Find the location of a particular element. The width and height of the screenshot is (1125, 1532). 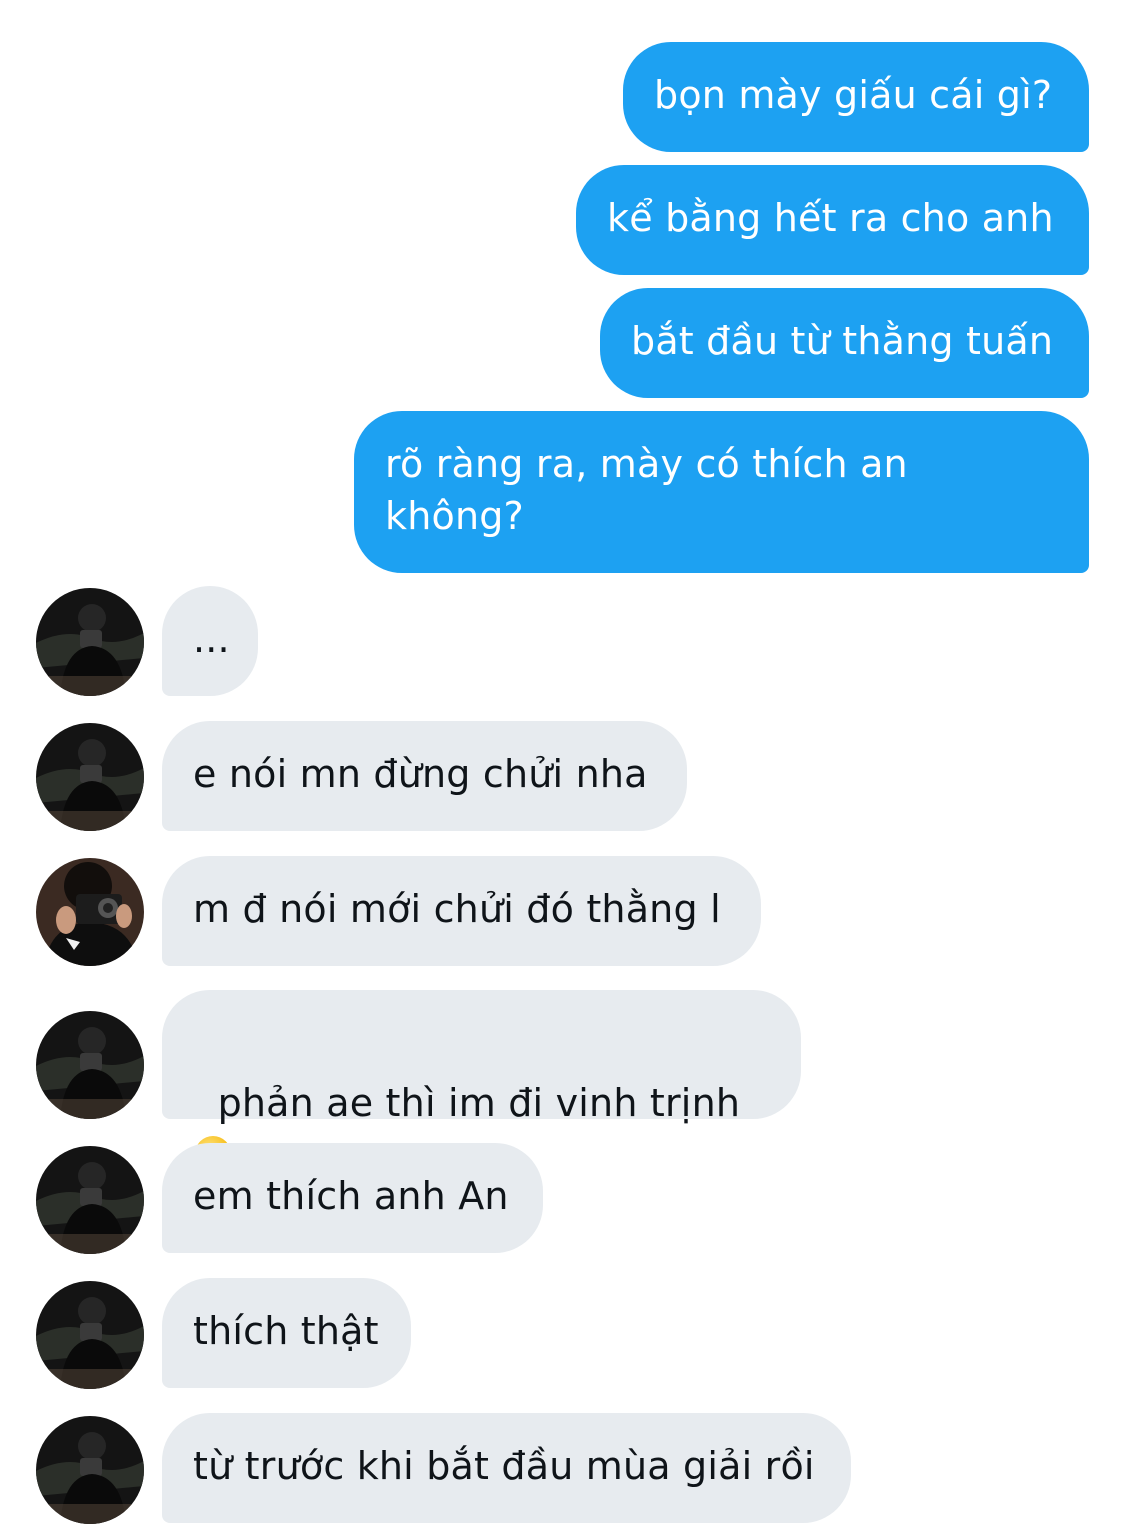

incoming-message: thích thật is located at coordinates (286, 1333).